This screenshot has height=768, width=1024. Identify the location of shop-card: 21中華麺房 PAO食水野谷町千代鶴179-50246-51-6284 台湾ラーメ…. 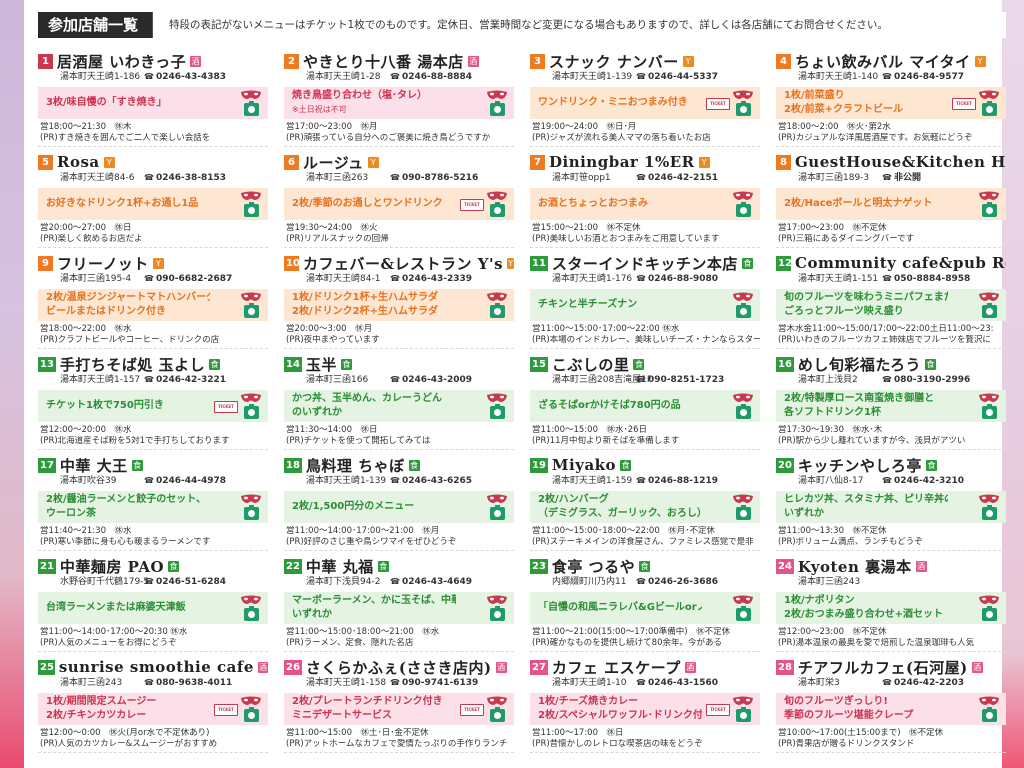
(153, 601).